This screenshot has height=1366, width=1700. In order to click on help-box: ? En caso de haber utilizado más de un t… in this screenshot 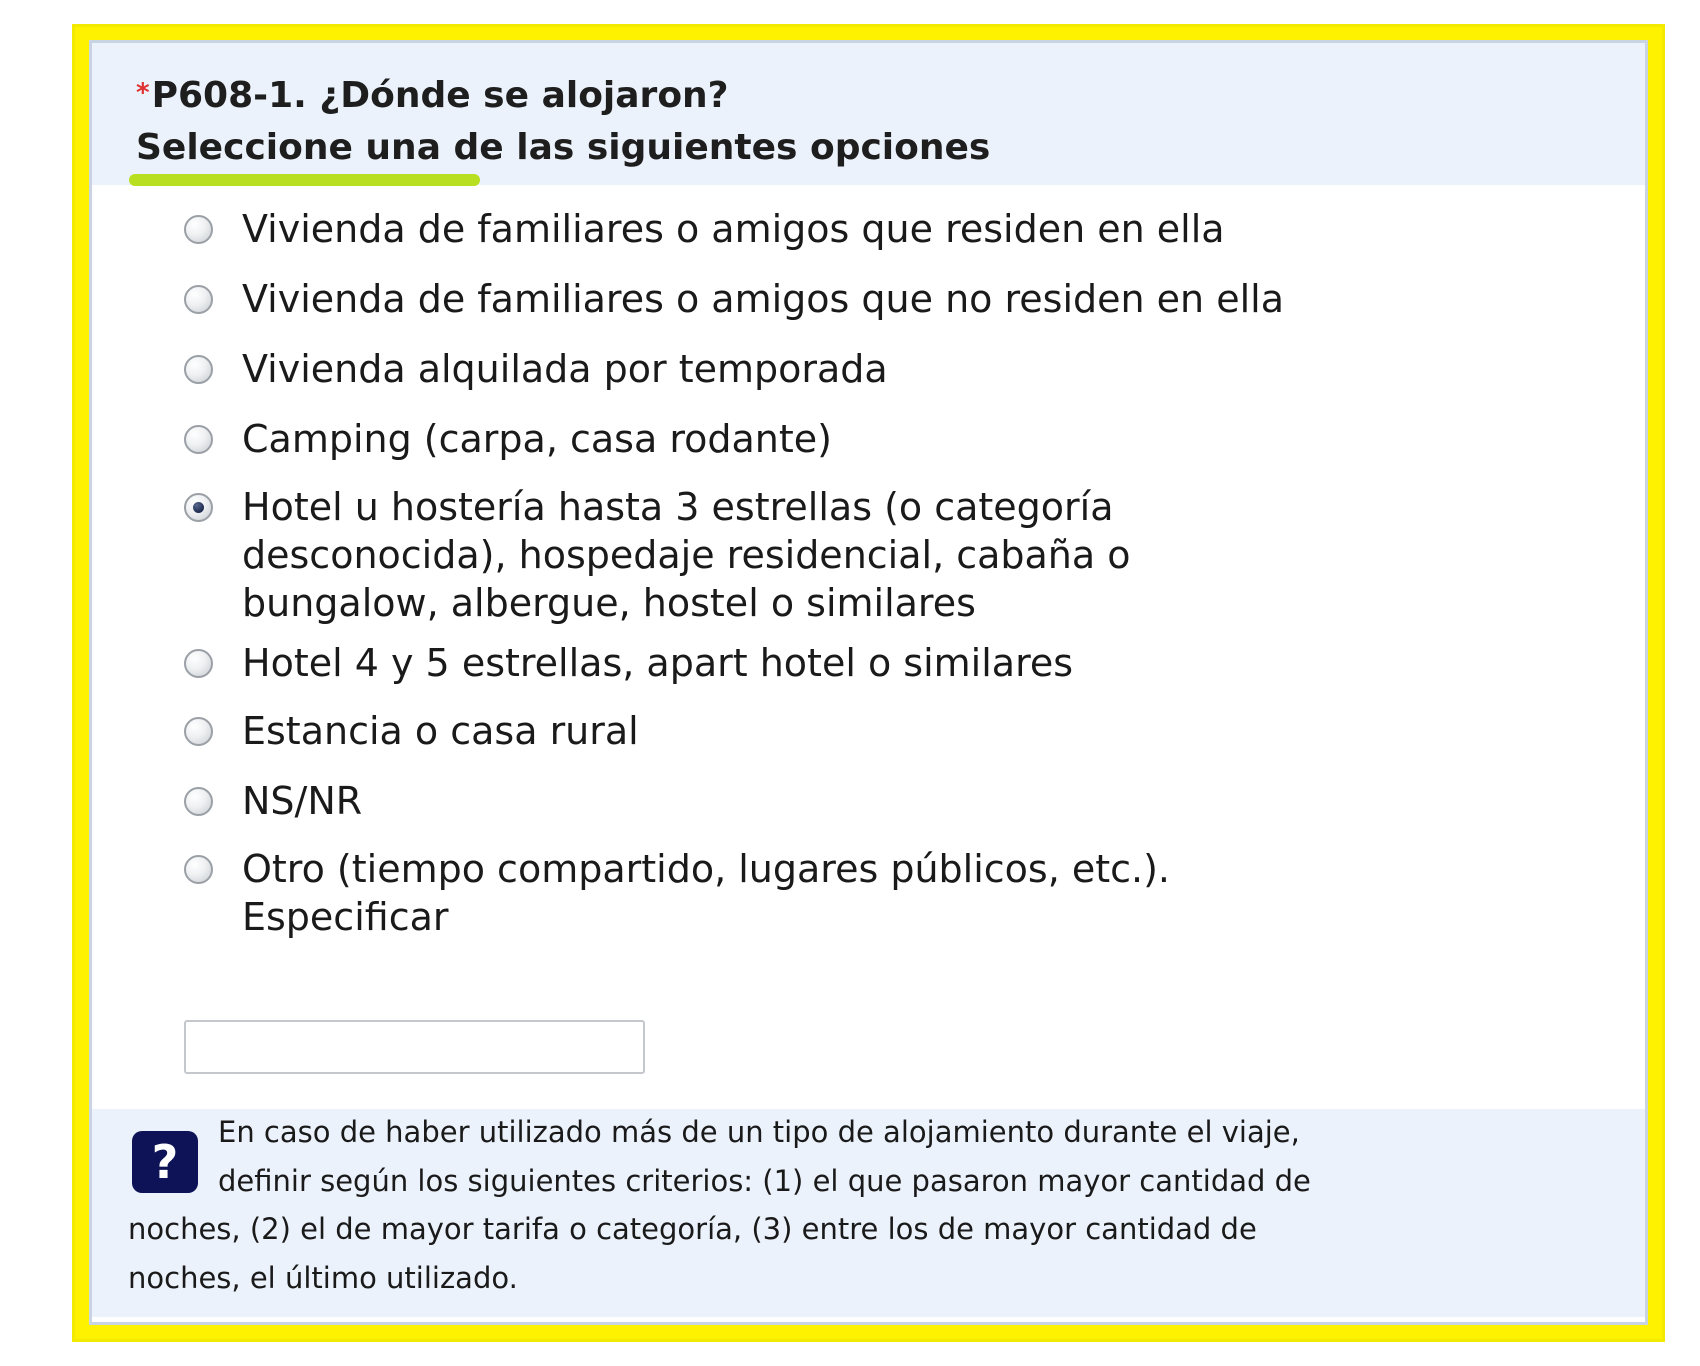, I will do `click(868, 1213)`.